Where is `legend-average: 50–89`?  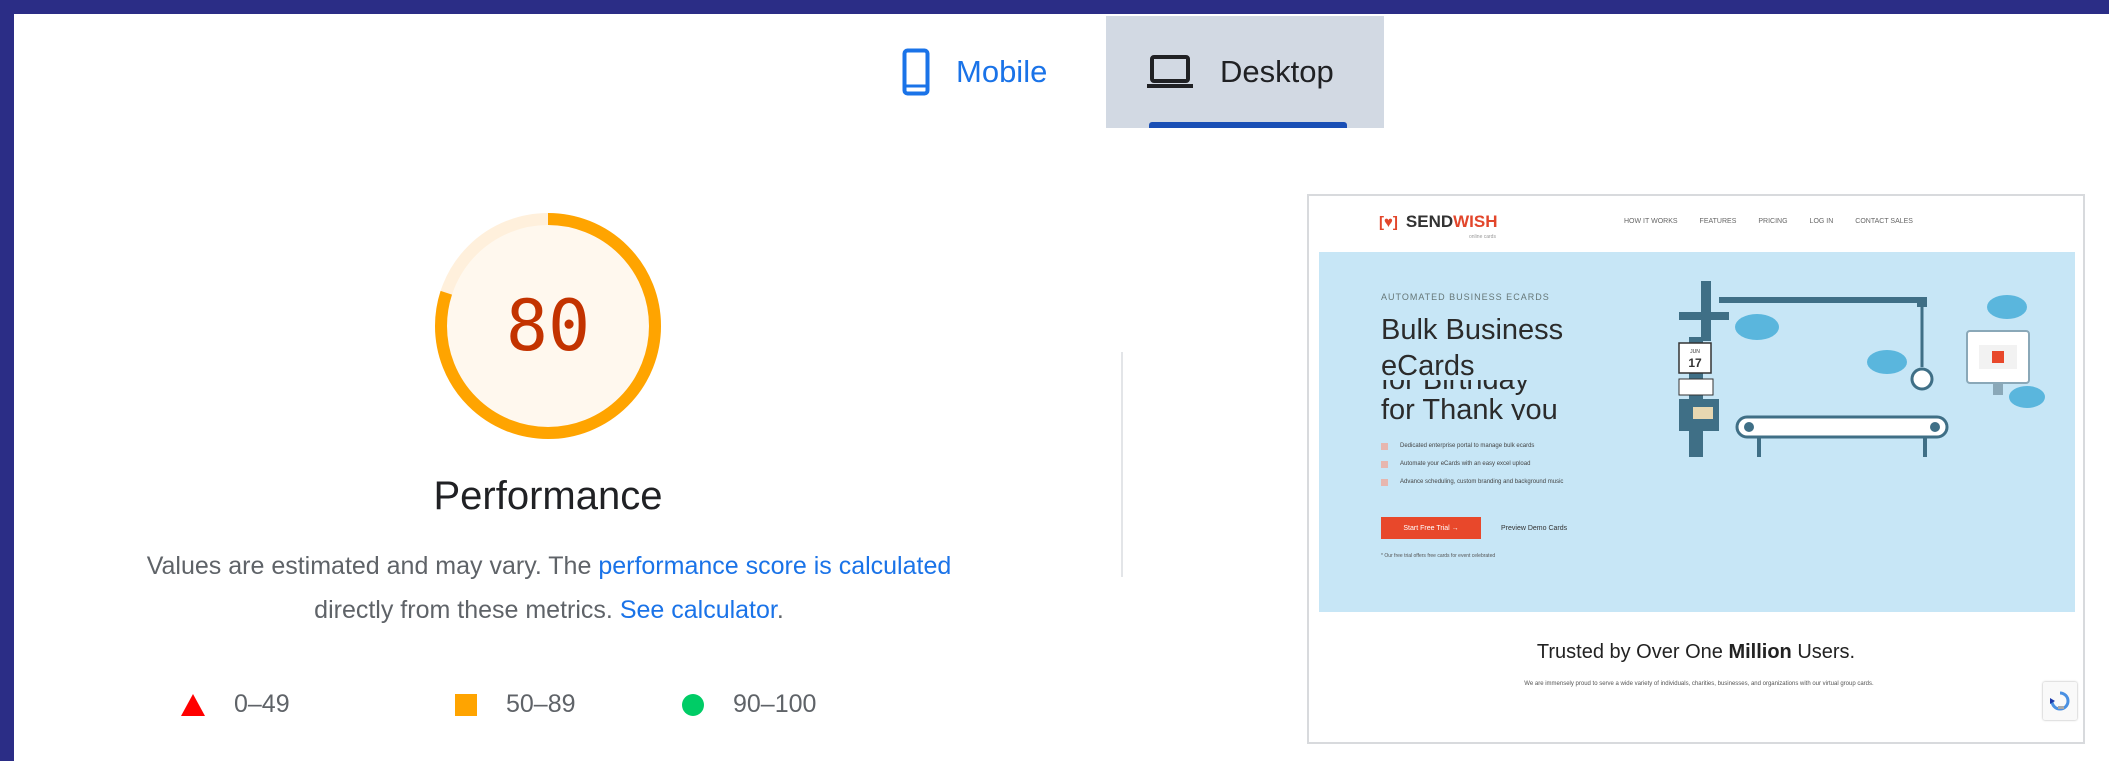 legend-average: 50–89 is located at coordinates (515, 704).